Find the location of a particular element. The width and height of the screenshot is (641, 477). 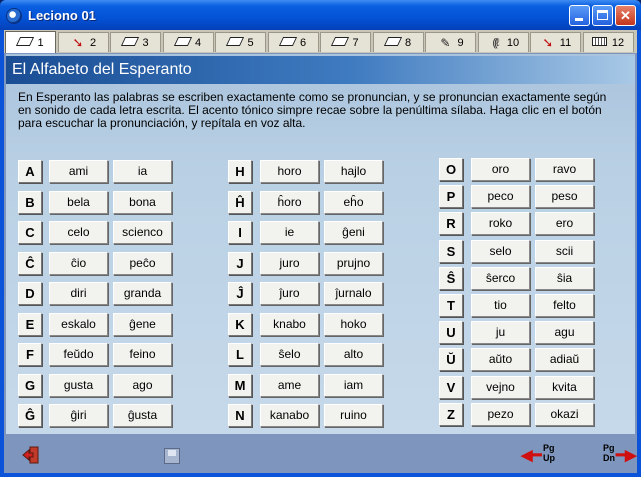

tab-9: ✎ 9 is located at coordinates (450, 42).